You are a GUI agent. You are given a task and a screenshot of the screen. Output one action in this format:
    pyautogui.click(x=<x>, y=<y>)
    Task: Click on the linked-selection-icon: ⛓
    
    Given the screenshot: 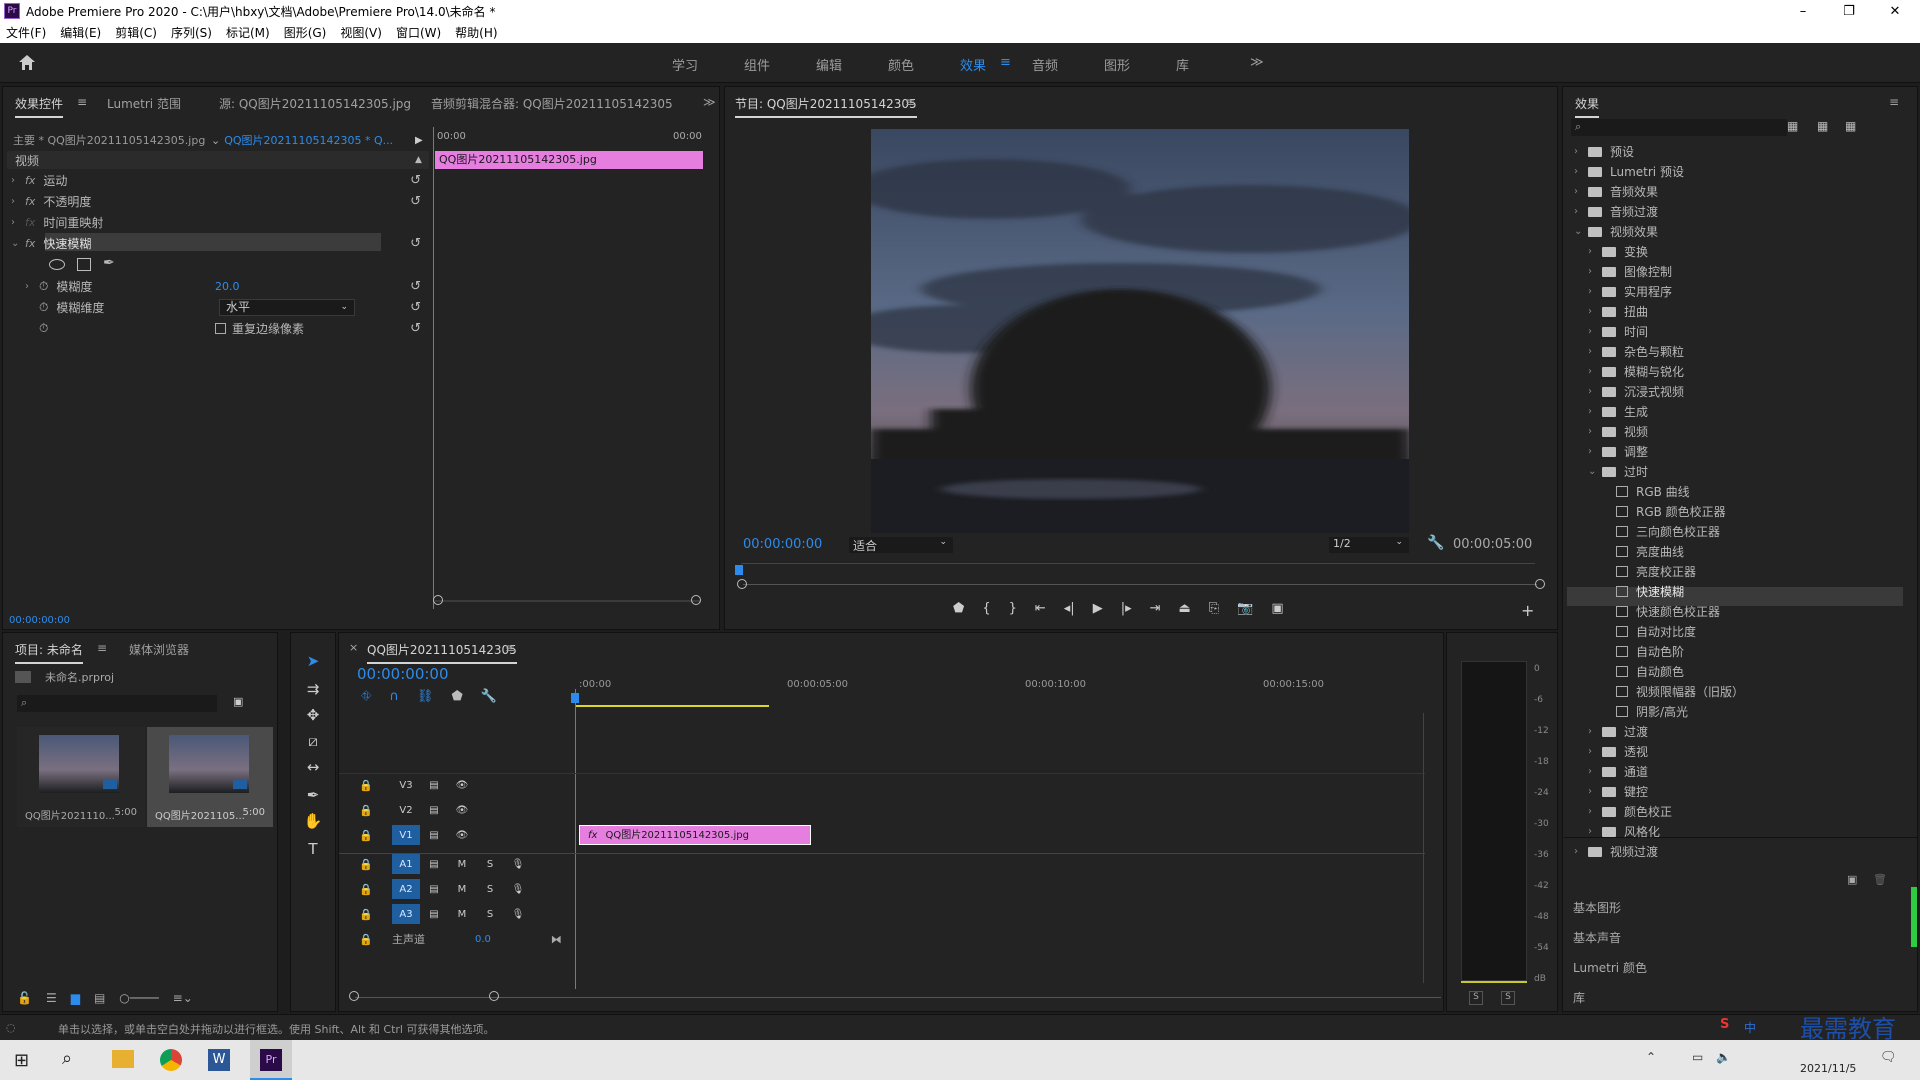 What is the action you would take?
    pyautogui.click(x=425, y=696)
    